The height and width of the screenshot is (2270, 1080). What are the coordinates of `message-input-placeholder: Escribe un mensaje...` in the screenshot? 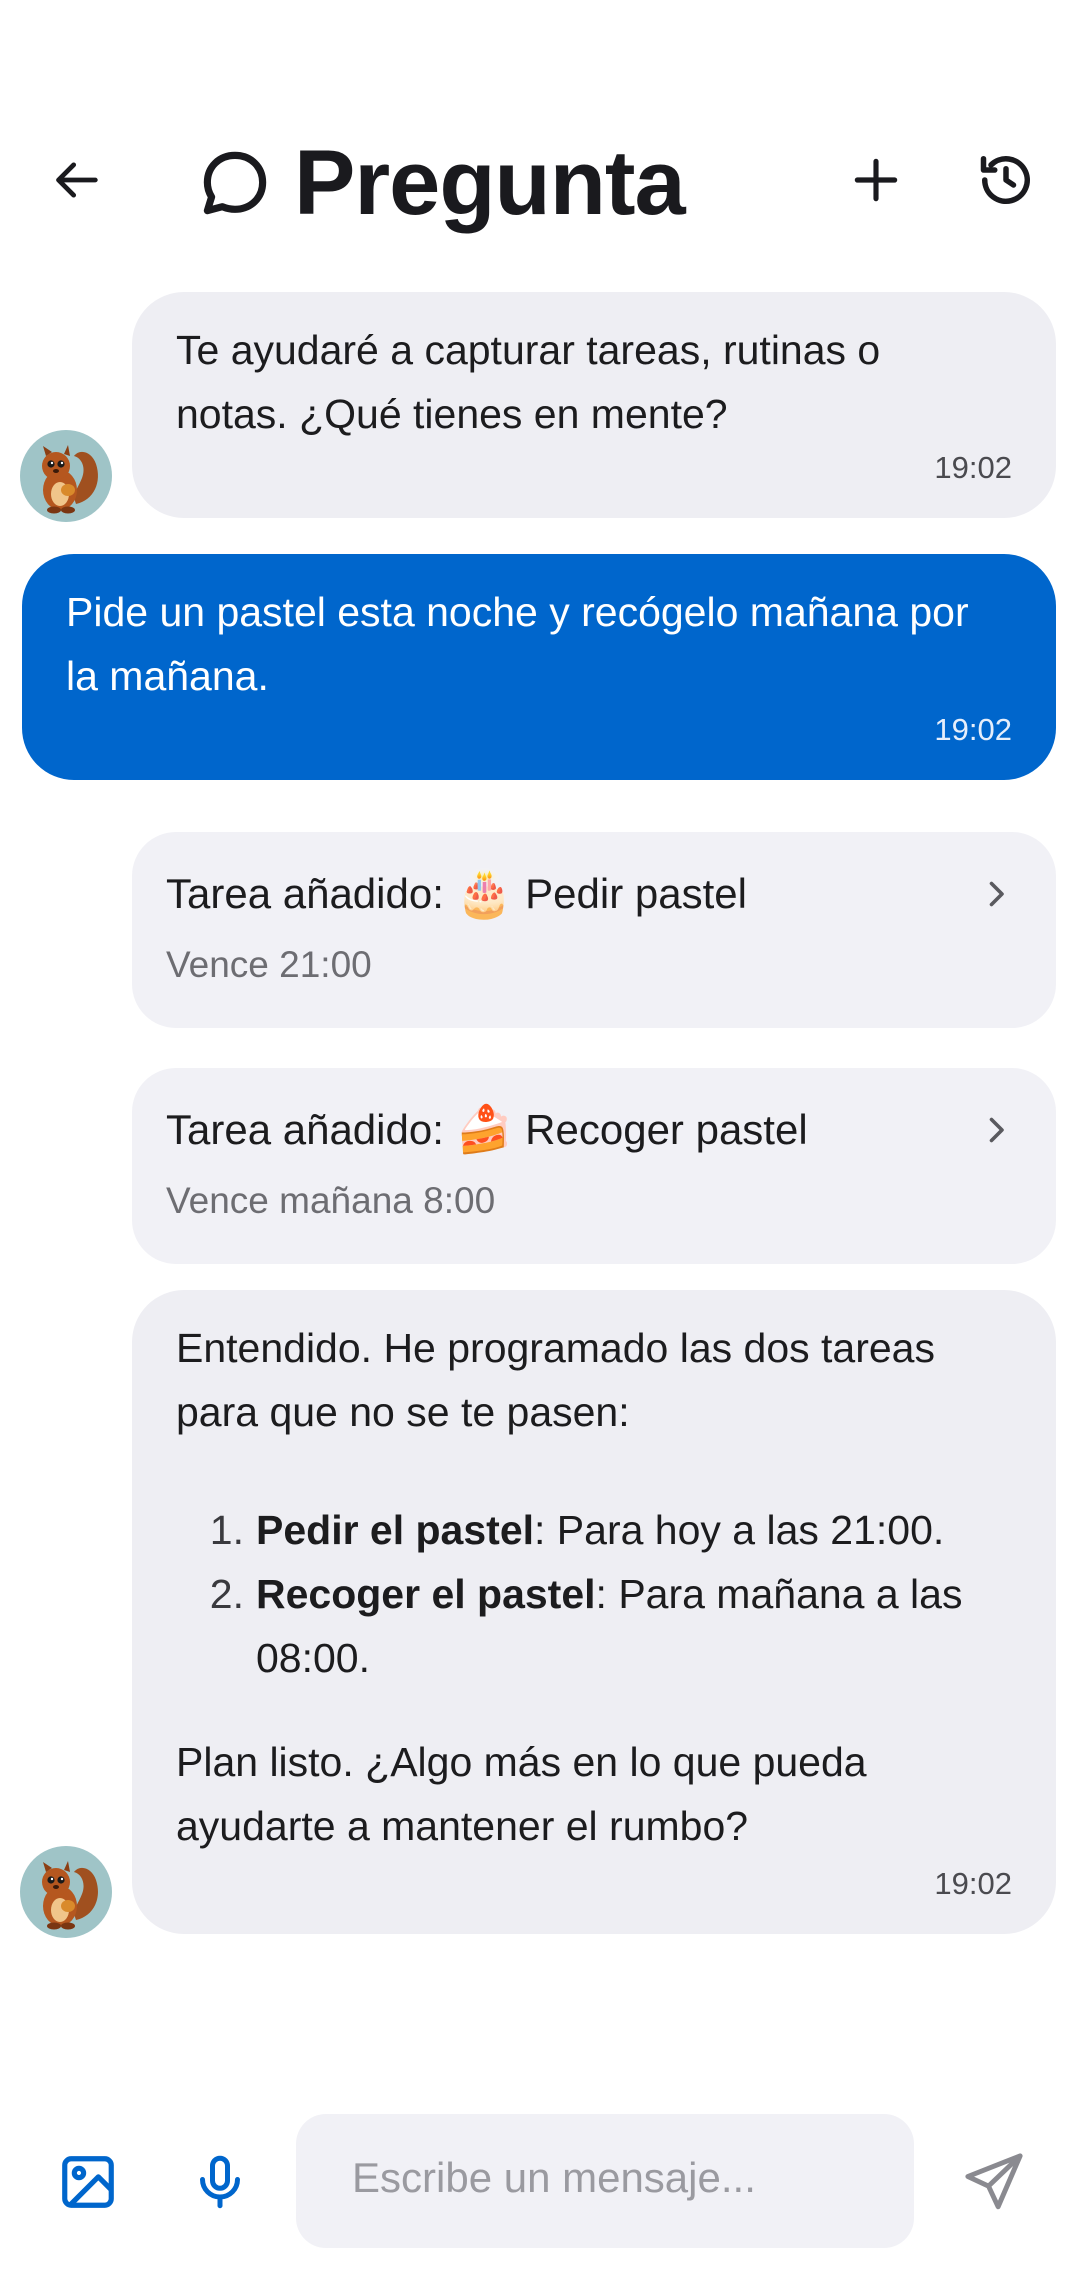 It's located at (554, 2177).